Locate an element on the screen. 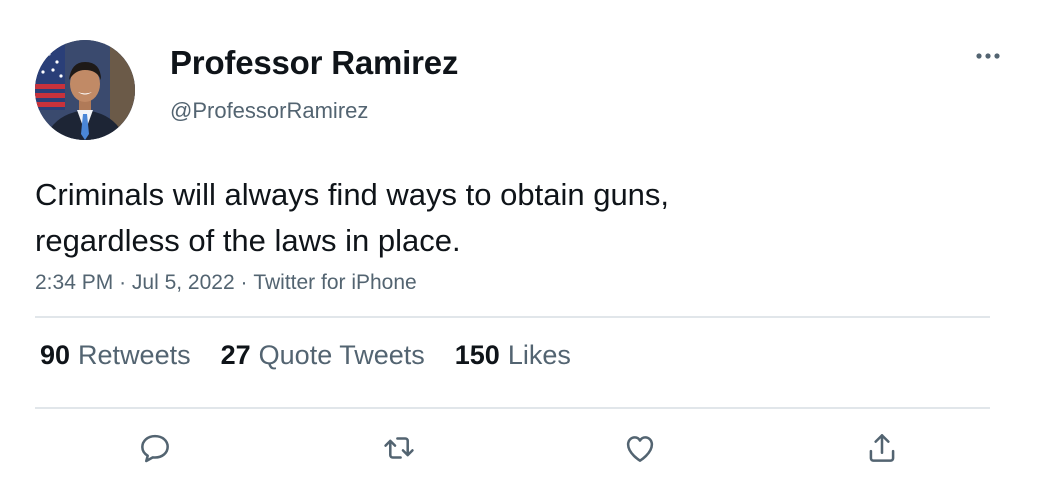  quote-tweets-stat: 27 Quote Tweets is located at coordinates (323, 355).